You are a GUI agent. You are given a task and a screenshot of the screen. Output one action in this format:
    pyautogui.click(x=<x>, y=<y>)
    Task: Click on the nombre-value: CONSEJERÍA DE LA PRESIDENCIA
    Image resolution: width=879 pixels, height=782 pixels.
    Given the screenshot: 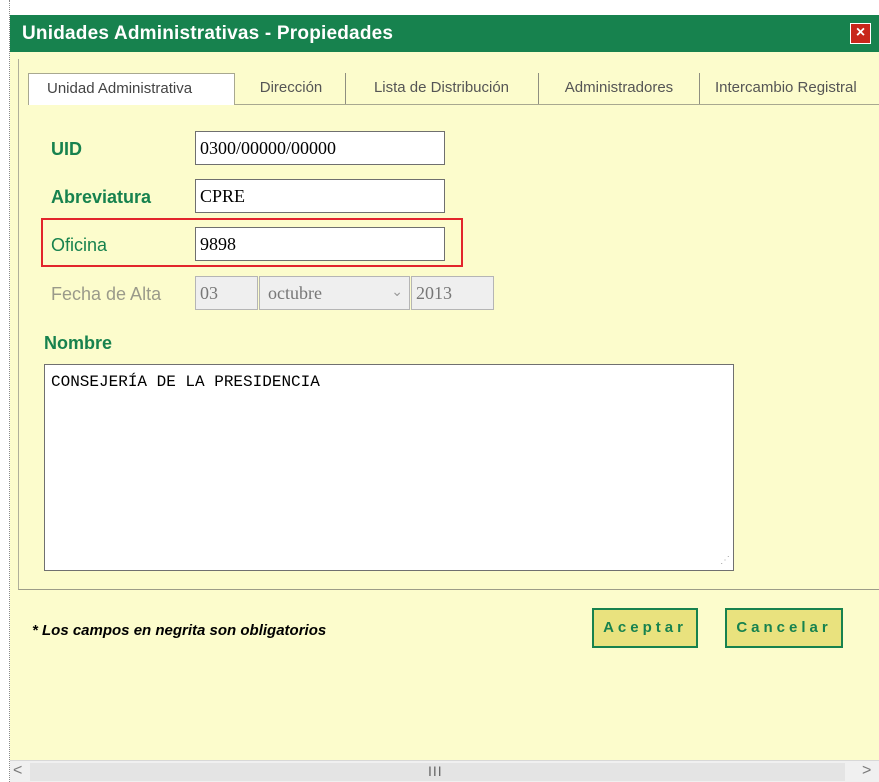 What is the action you would take?
    pyautogui.click(x=185, y=382)
    